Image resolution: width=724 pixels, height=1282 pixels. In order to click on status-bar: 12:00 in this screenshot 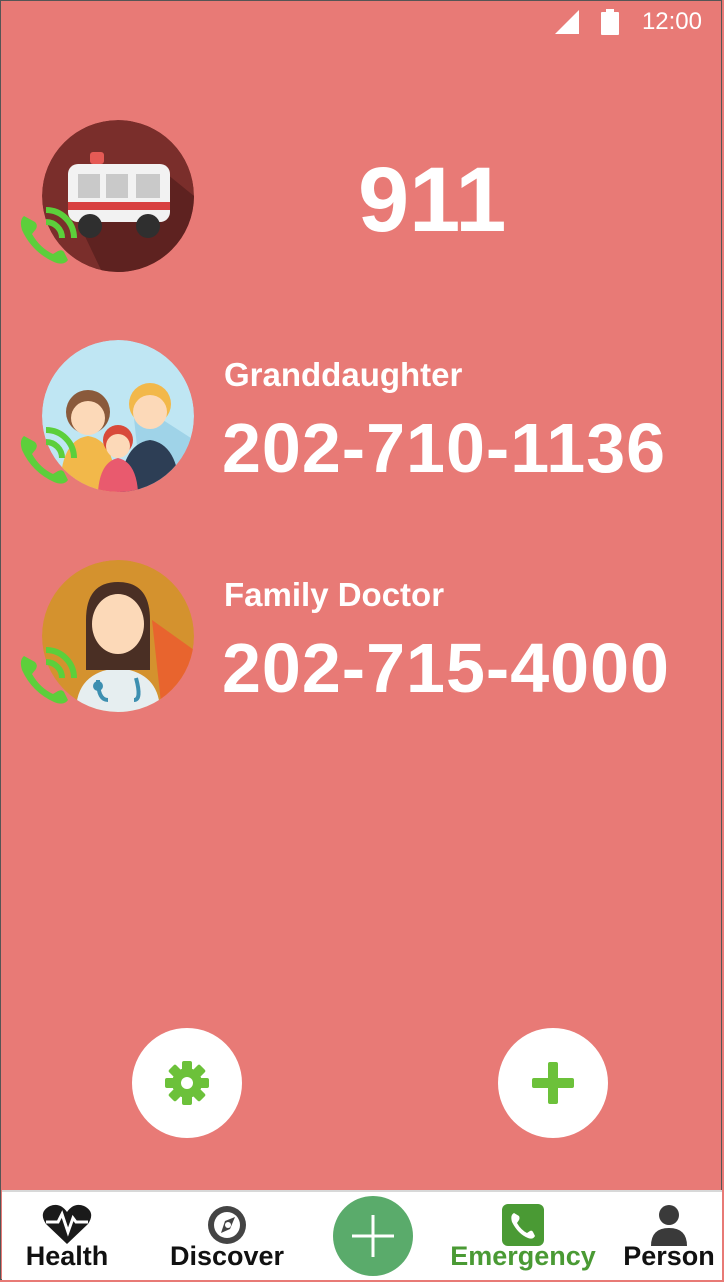, I will do `click(362, 22)`.